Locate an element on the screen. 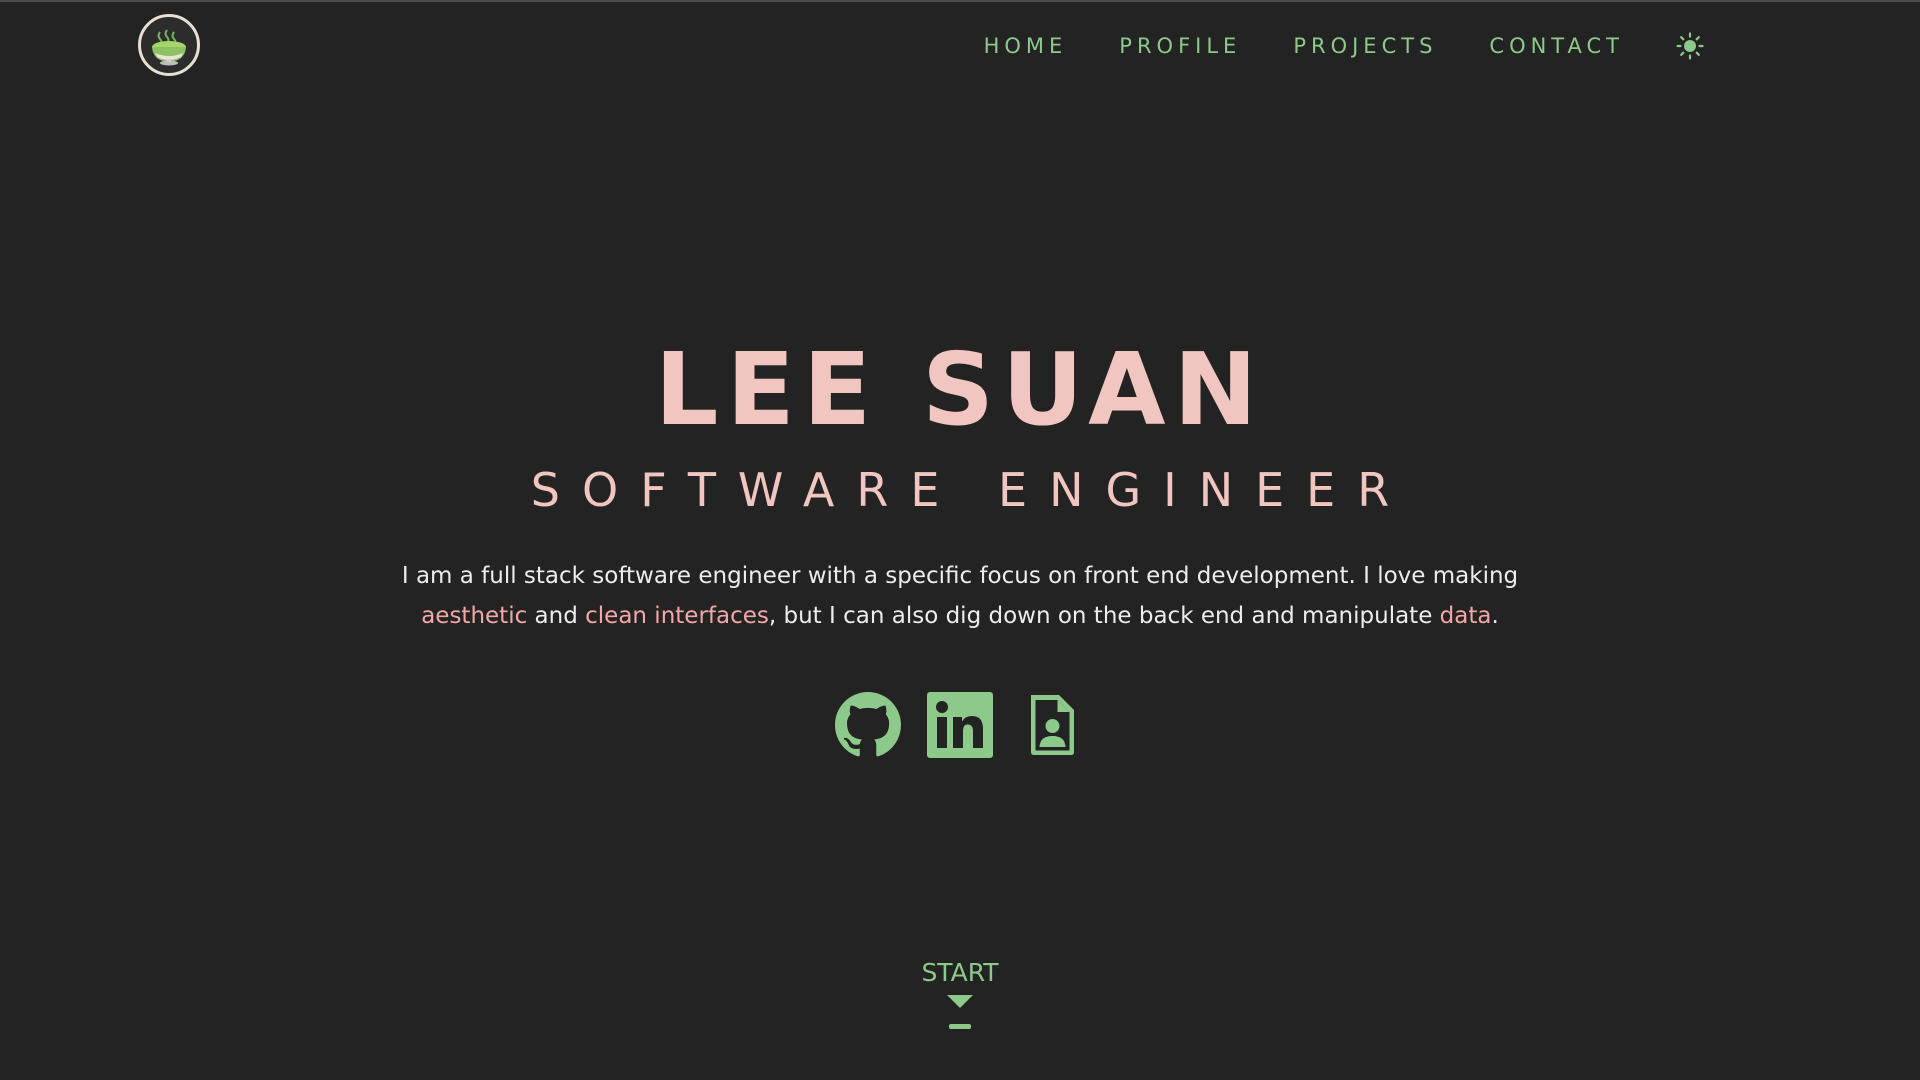  github-icon is located at coordinates (868, 724).